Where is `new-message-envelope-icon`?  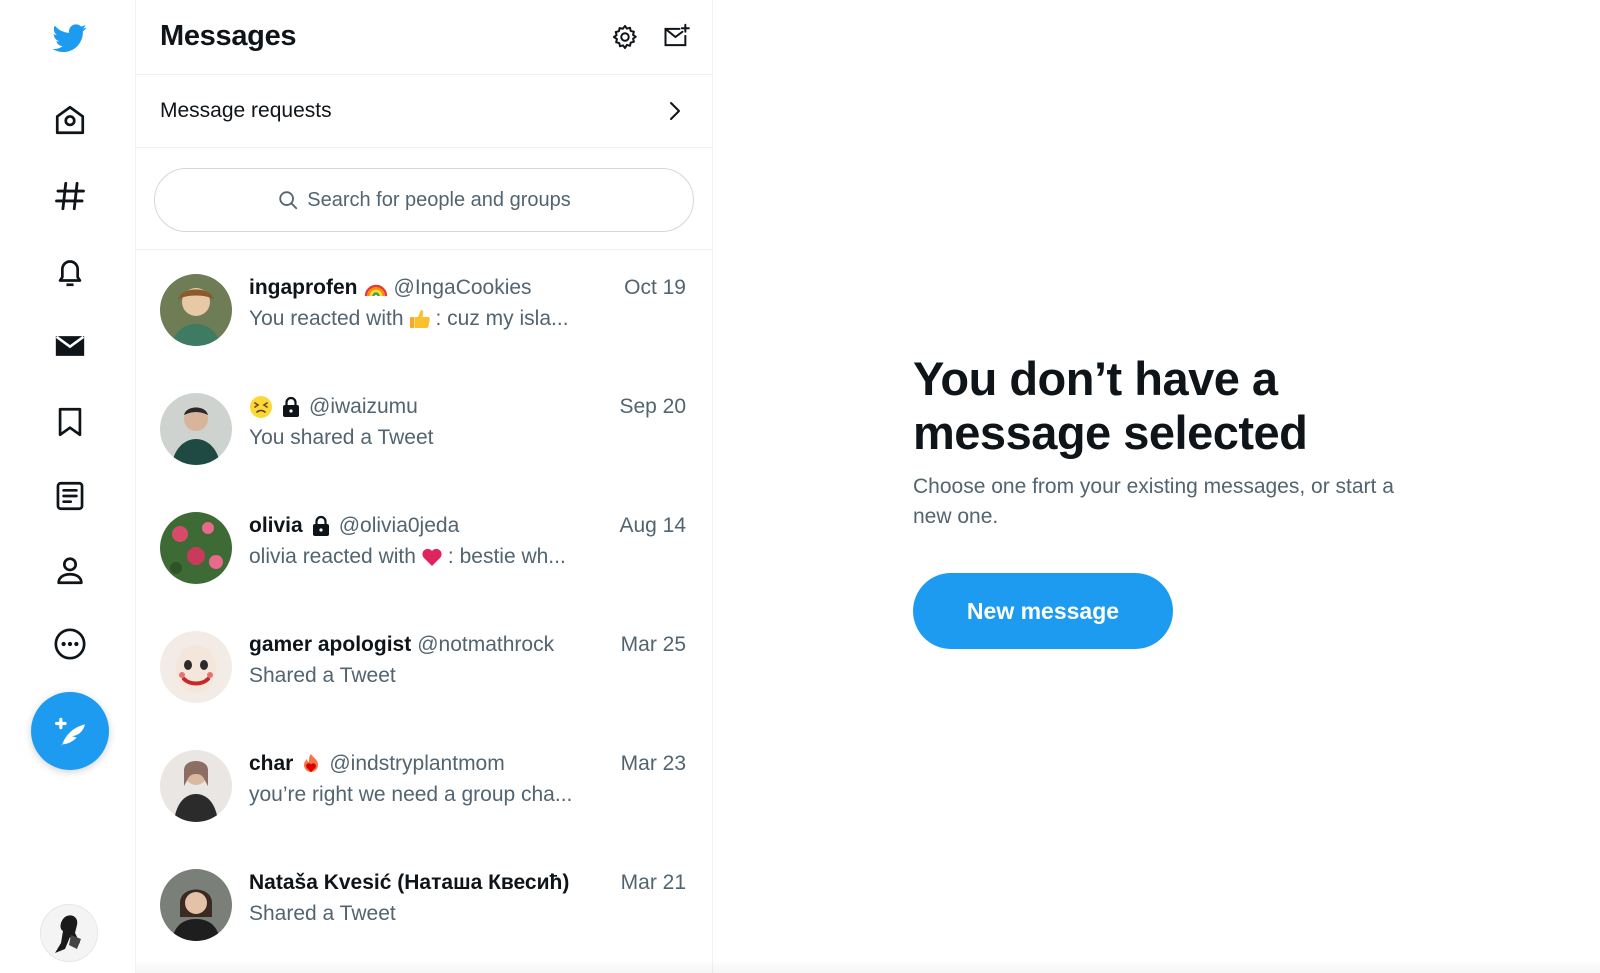
new-message-envelope-icon is located at coordinates (676, 37).